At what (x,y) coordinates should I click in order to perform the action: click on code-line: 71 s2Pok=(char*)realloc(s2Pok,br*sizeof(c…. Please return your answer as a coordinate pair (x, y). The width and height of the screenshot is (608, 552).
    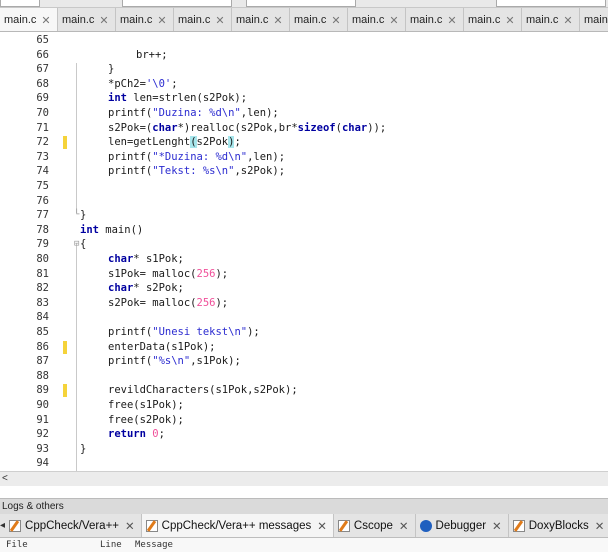
    Looking at the image, I should click on (304, 128).